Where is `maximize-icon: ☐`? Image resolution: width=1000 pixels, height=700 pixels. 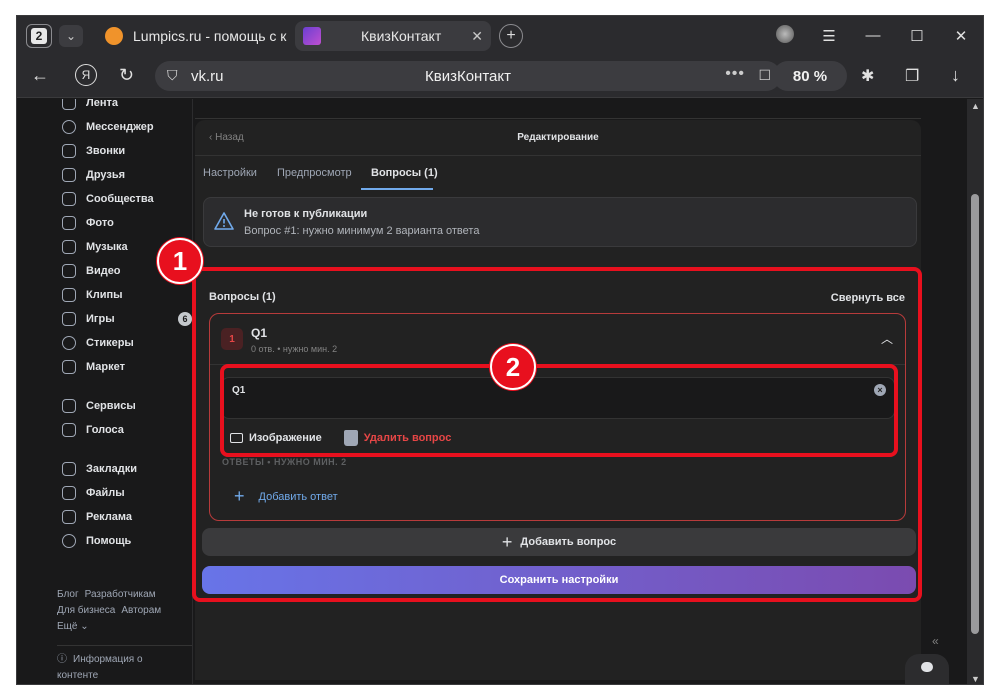
maximize-icon: ☐ is located at coordinates (917, 36).